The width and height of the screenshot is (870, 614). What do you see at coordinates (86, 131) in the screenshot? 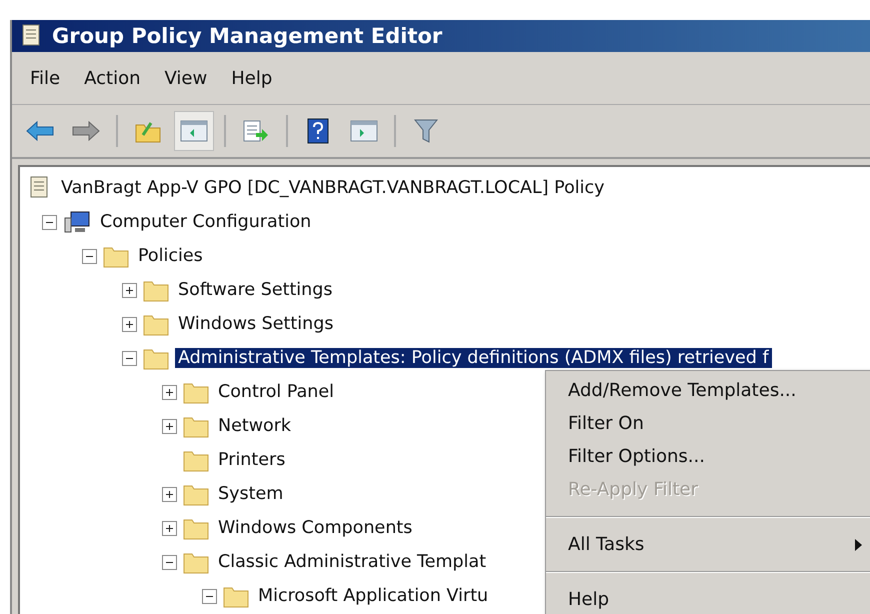
I see `forward-arrow-icon` at bounding box center [86, 131].